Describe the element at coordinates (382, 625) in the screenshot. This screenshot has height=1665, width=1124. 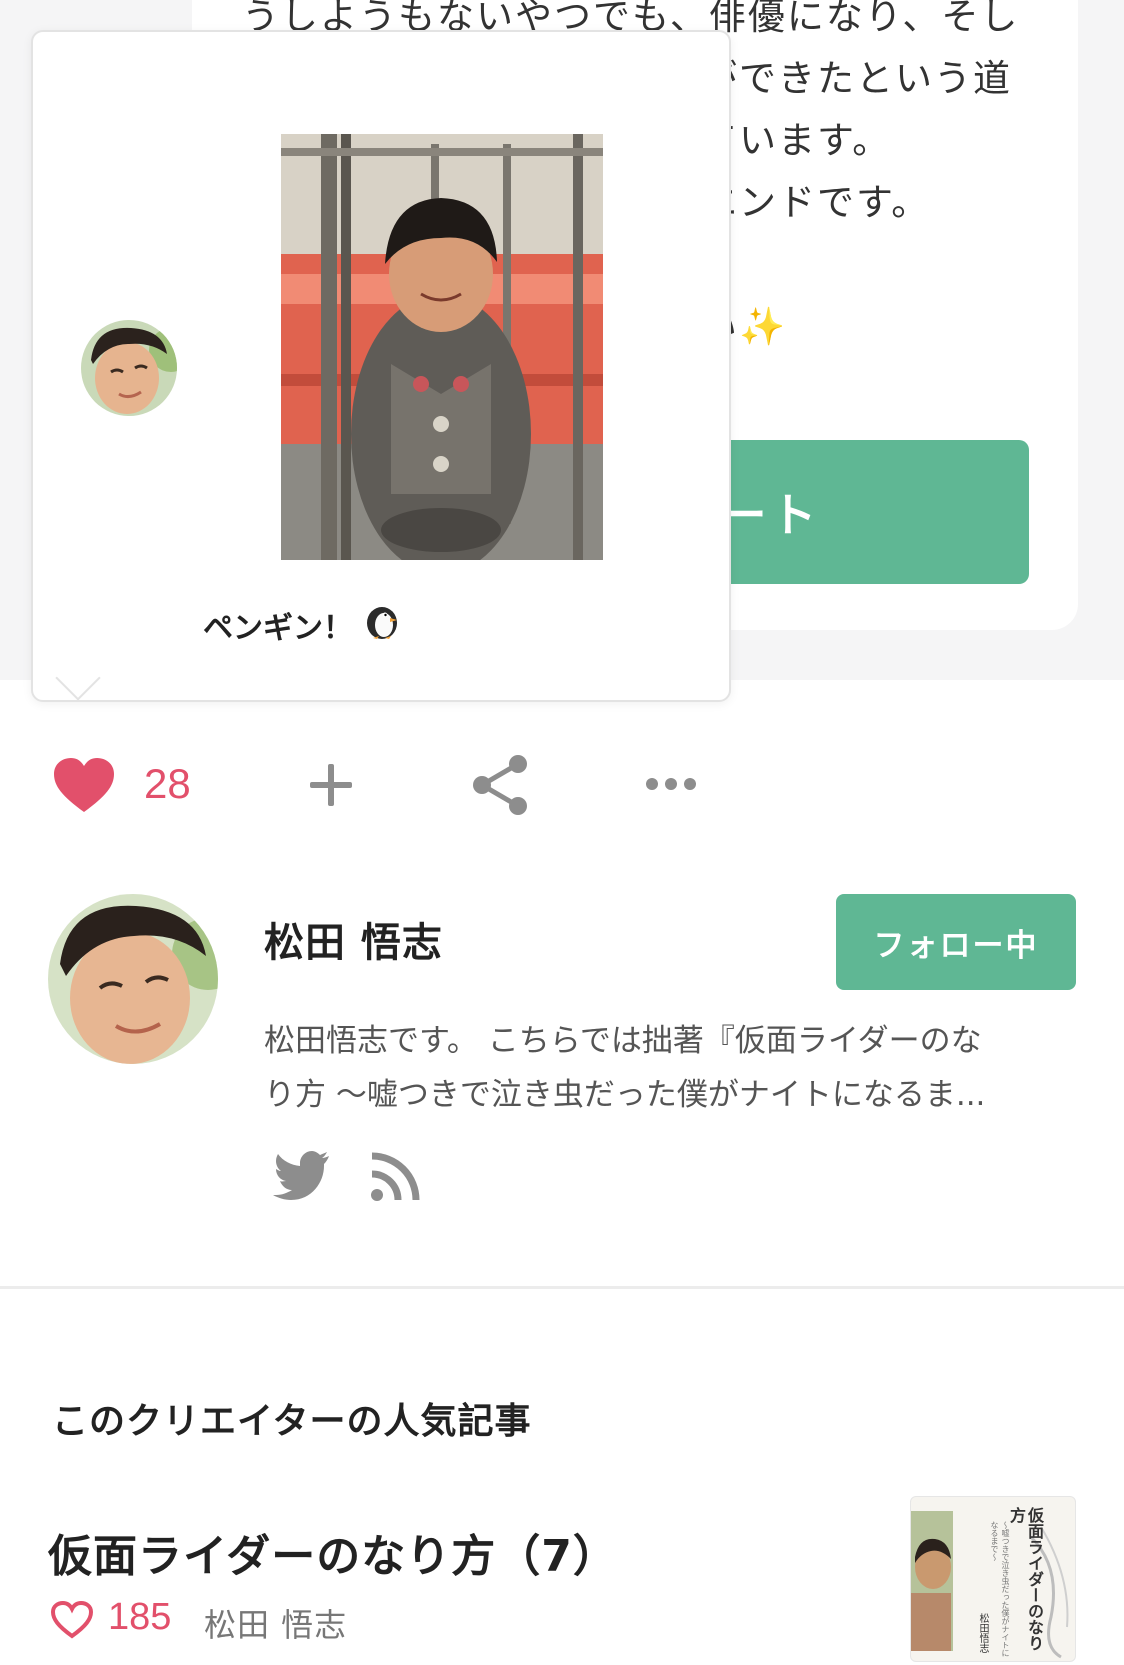
I see `penguin-icon` at that location.